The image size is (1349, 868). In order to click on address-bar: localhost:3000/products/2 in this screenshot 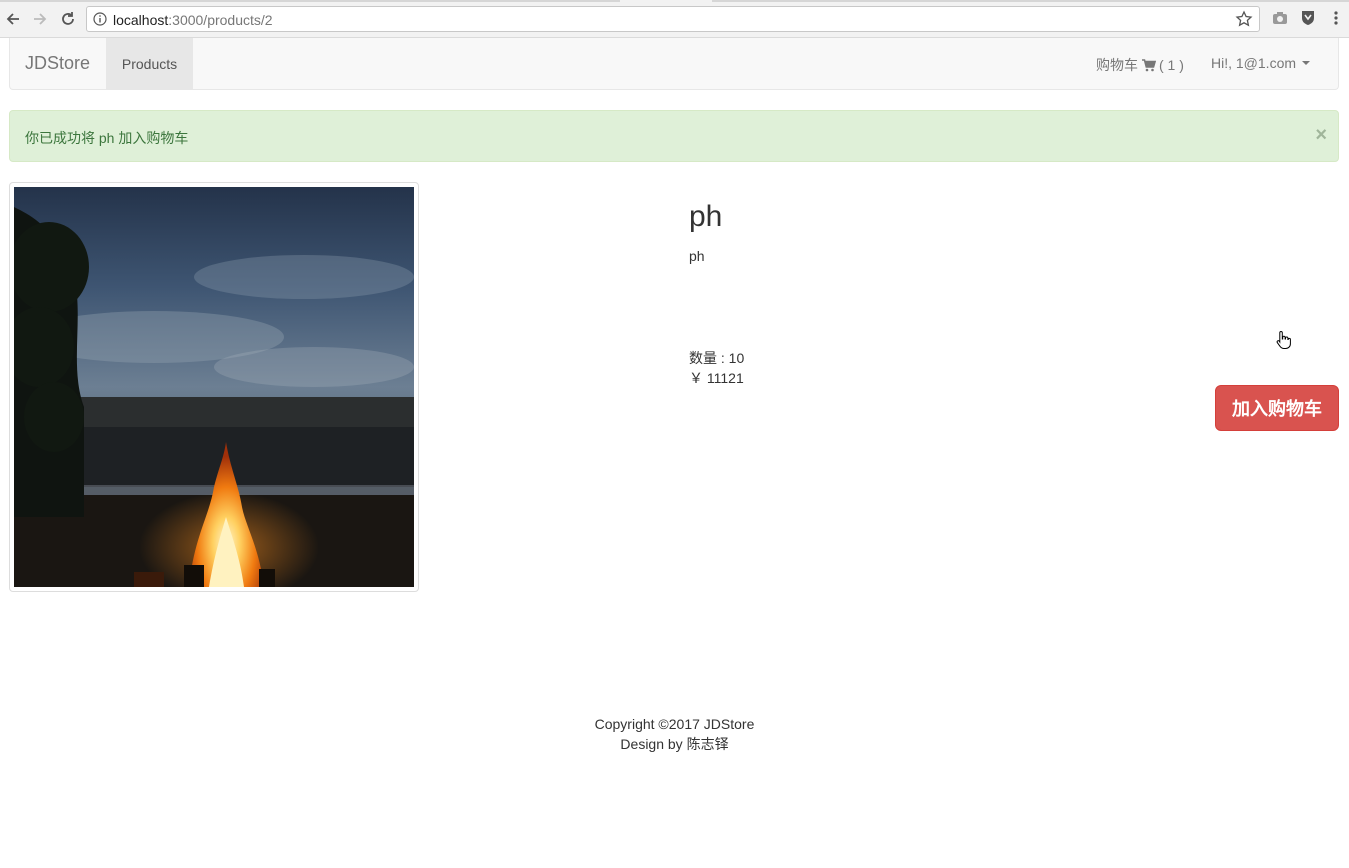, I will do `click(673, 19)`.